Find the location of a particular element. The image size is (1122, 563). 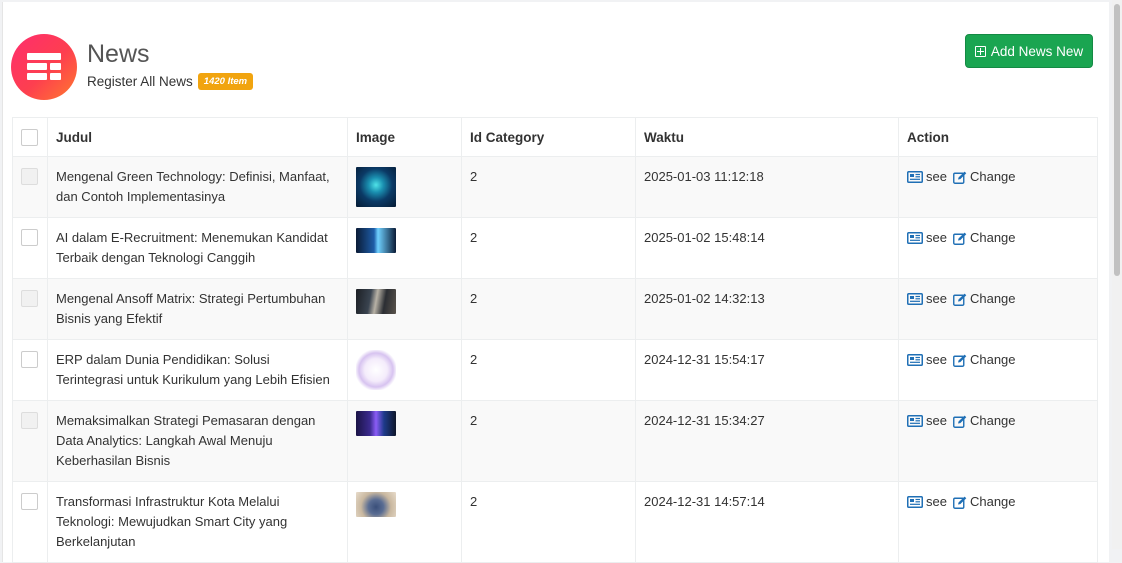

select-all-checkbox is located at coordinates (29, 137).